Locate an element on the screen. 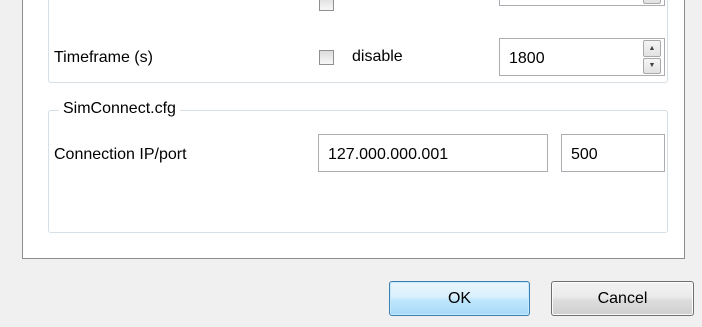 This screenshot has width=702, height=327. timeframe-spinner: ▲ ▼ is located at coordinates (652, 57).